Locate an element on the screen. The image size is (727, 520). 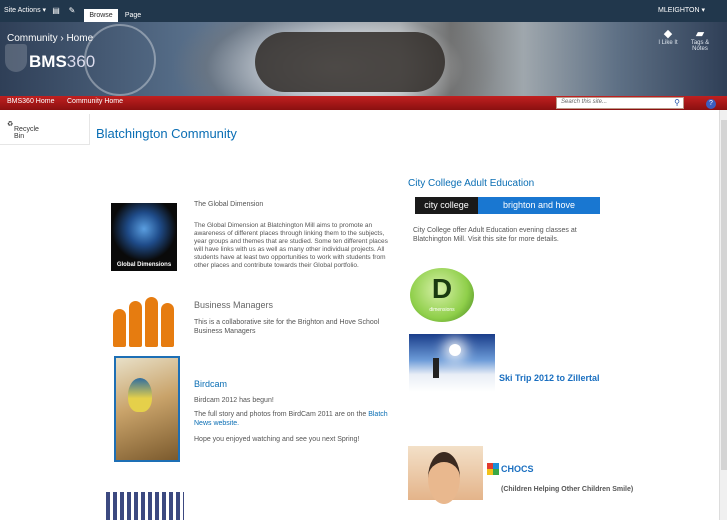
chocs-link: CHOCS is located at coordinates (517, 469).